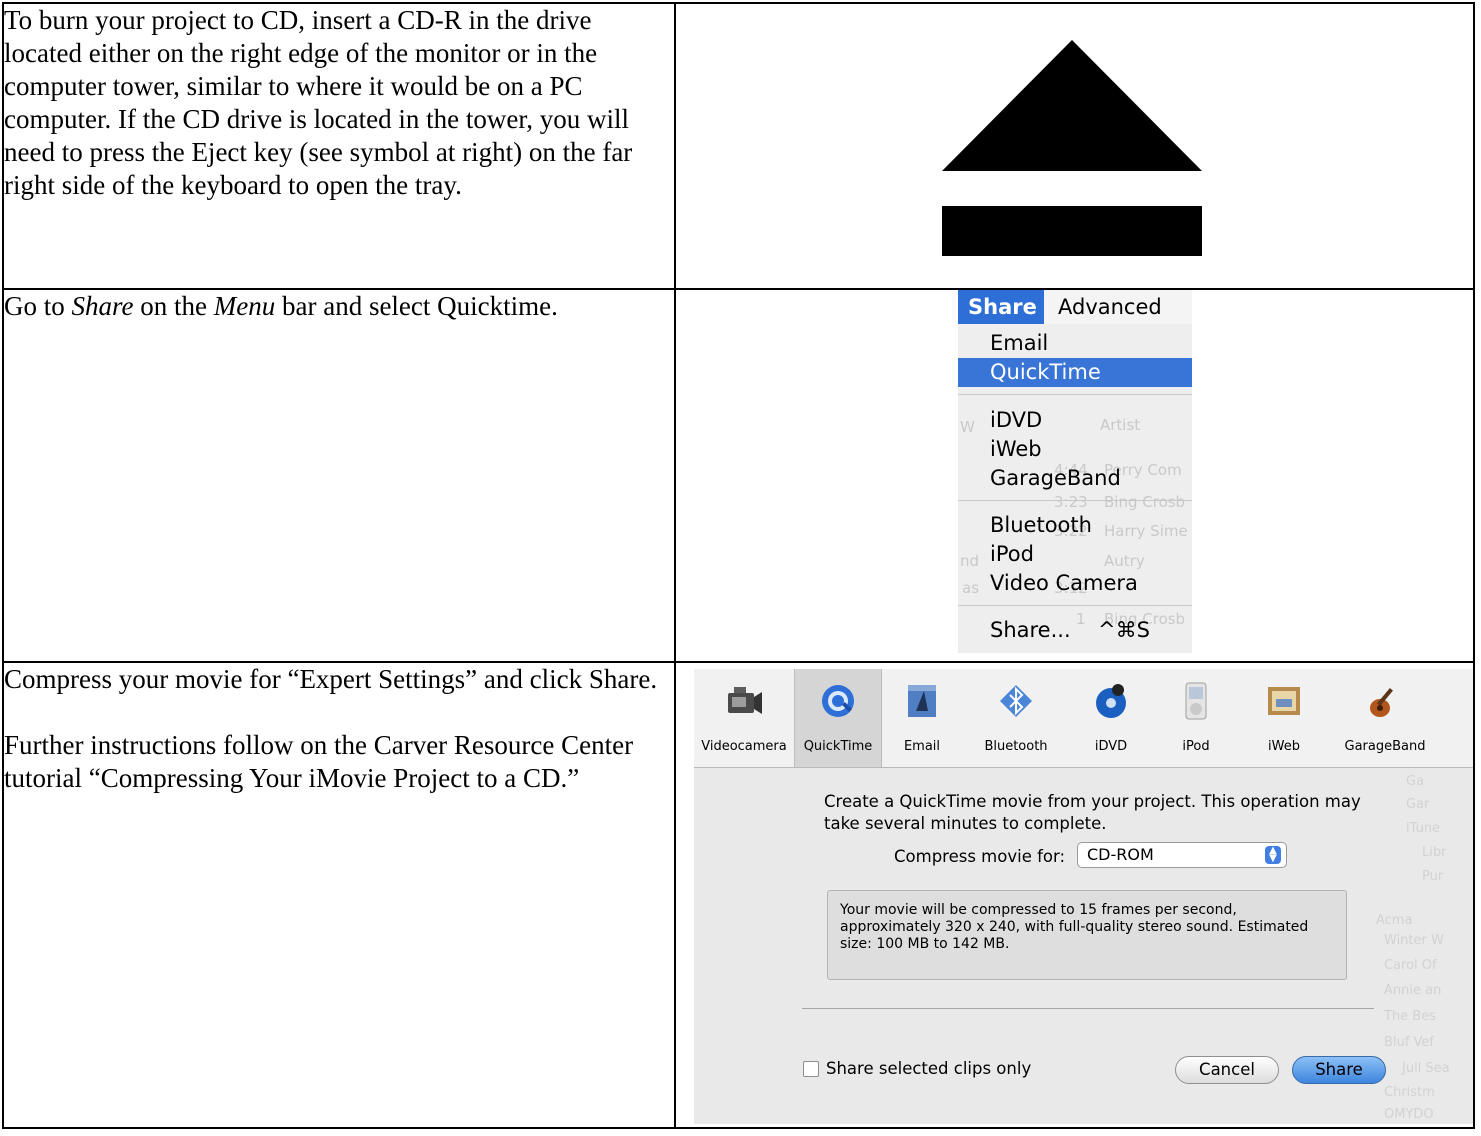 The image size is (1481, 1136). Describe the element at coordinates (1071, 502) in the screenshot. I see `ghost-text: 3:23` at that location.